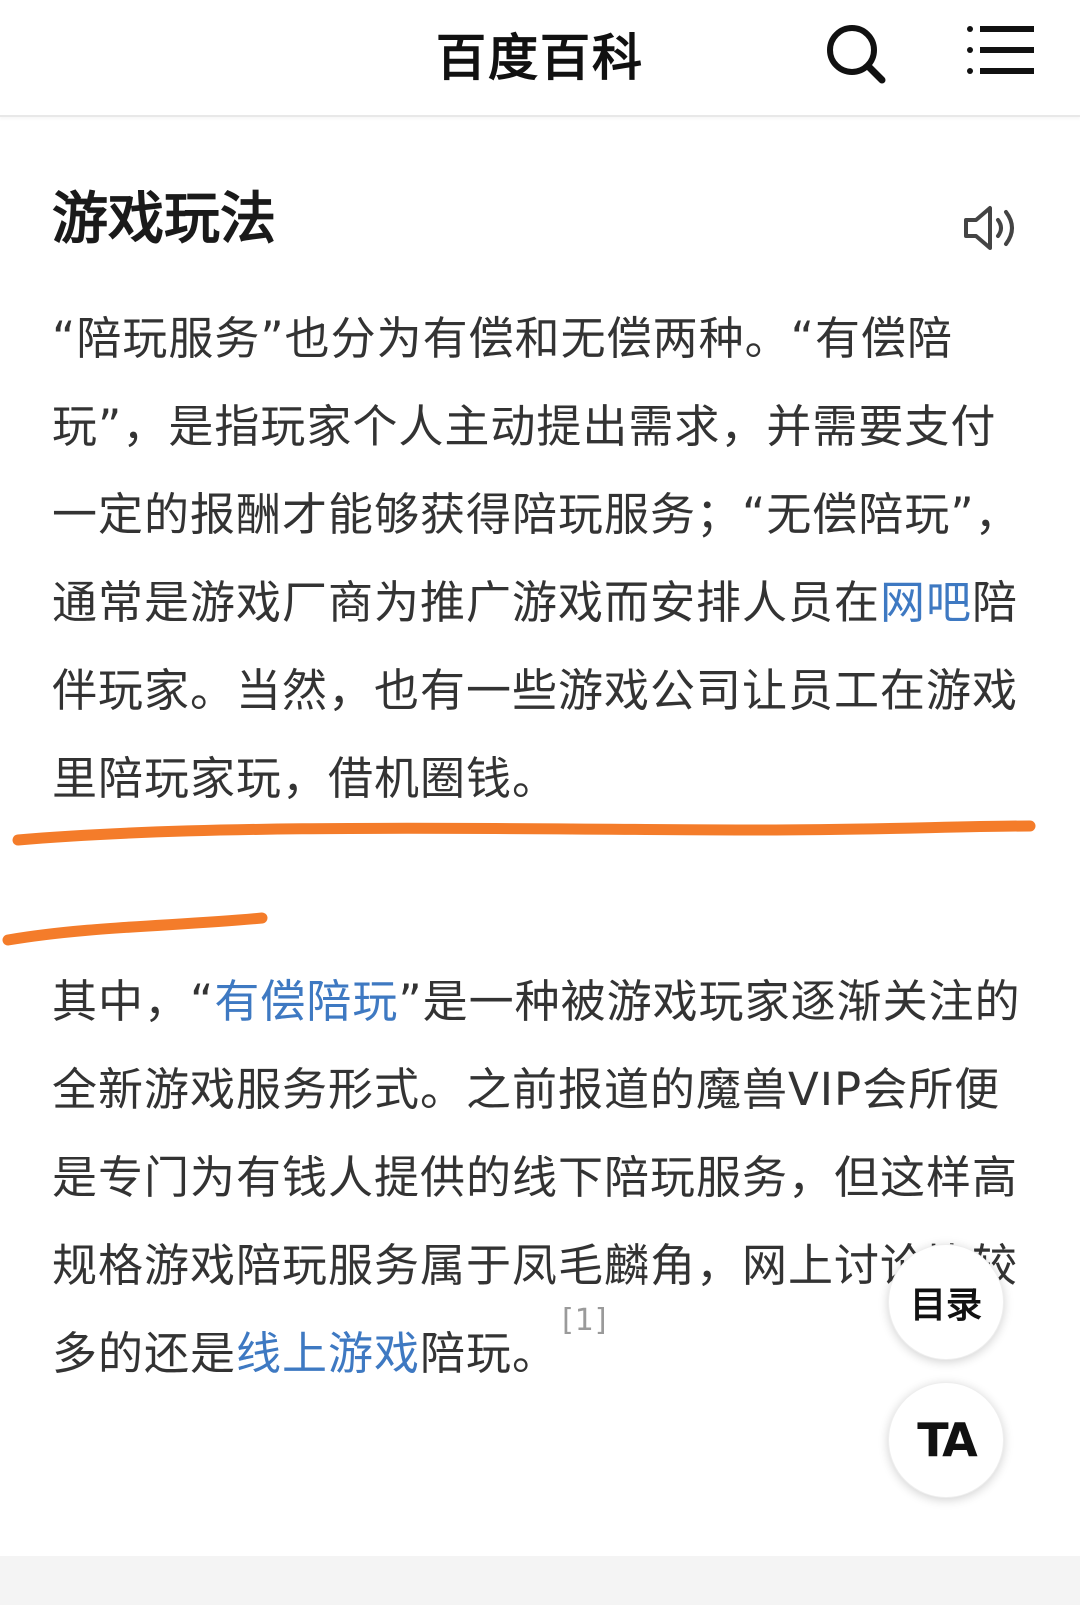 The image size is (1080, 1605). What do you see at coordinates (585, 1320) in the screenshot?
I see `citation-link: [1]` at bounding box center [585, 1320].